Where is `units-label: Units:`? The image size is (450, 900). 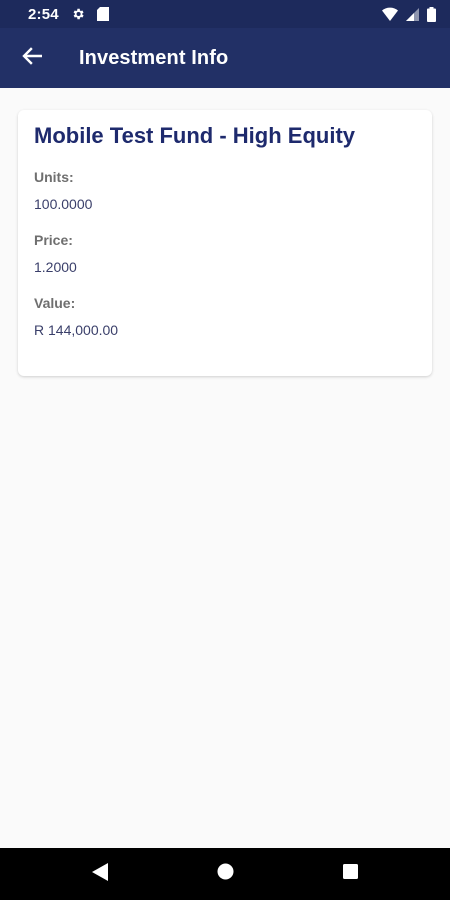 units-label: Units: is located at coordinates (54, 177).